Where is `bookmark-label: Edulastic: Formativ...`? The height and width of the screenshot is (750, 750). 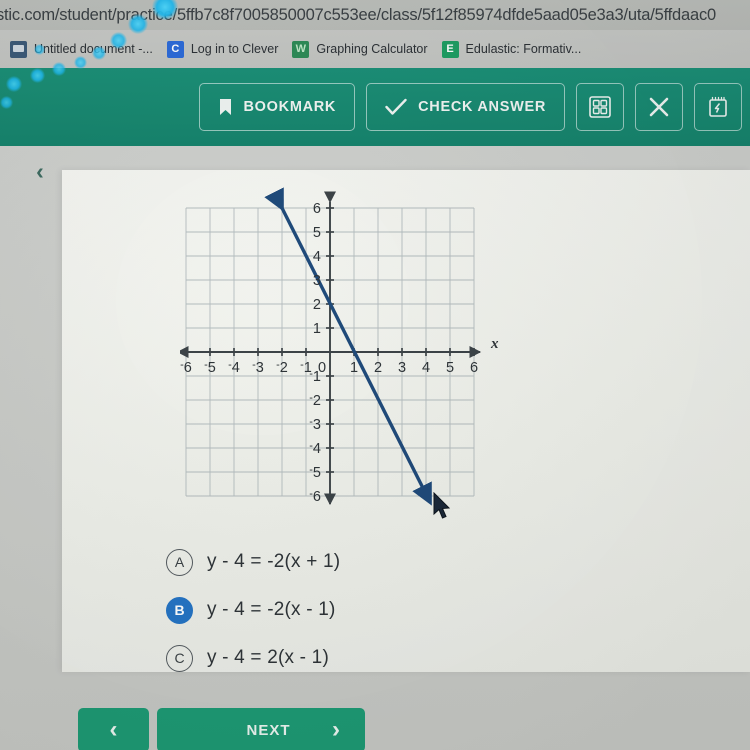 bookmark-label: Edulastic: Formativ... is located at coordinates (523, 49).